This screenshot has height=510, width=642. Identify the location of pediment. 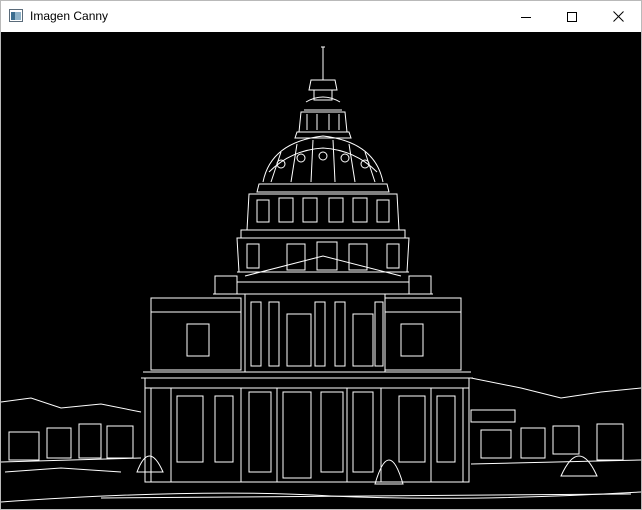
(323, 275).